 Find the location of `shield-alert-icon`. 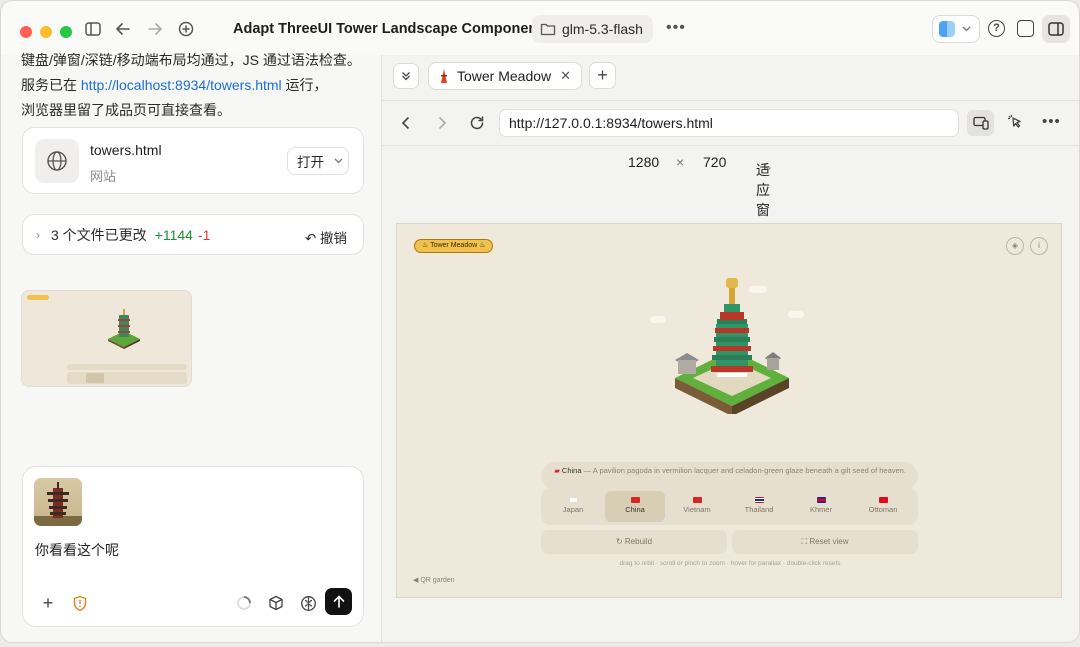

shield-alert-icon is located at coordinates (80, 603).